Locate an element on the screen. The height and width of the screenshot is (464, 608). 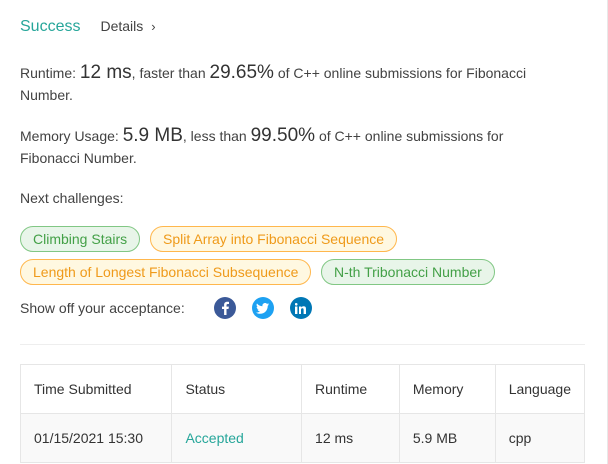
cell-time: 01/15/2021 15:30 is located at coordinates (96, 438).